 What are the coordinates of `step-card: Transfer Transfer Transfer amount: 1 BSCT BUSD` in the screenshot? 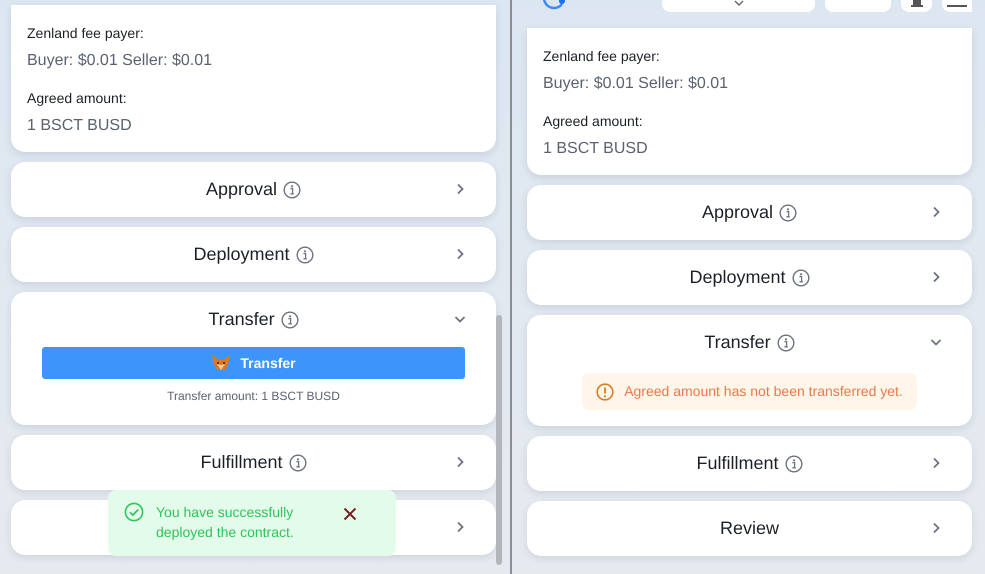 It's located at (253, 358).